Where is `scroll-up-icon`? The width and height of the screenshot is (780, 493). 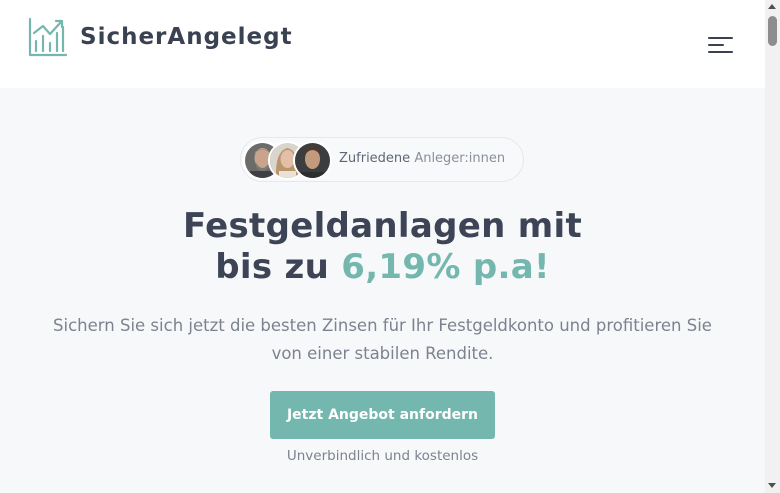
scroll-up-icon is located at coordinates (772, 6).